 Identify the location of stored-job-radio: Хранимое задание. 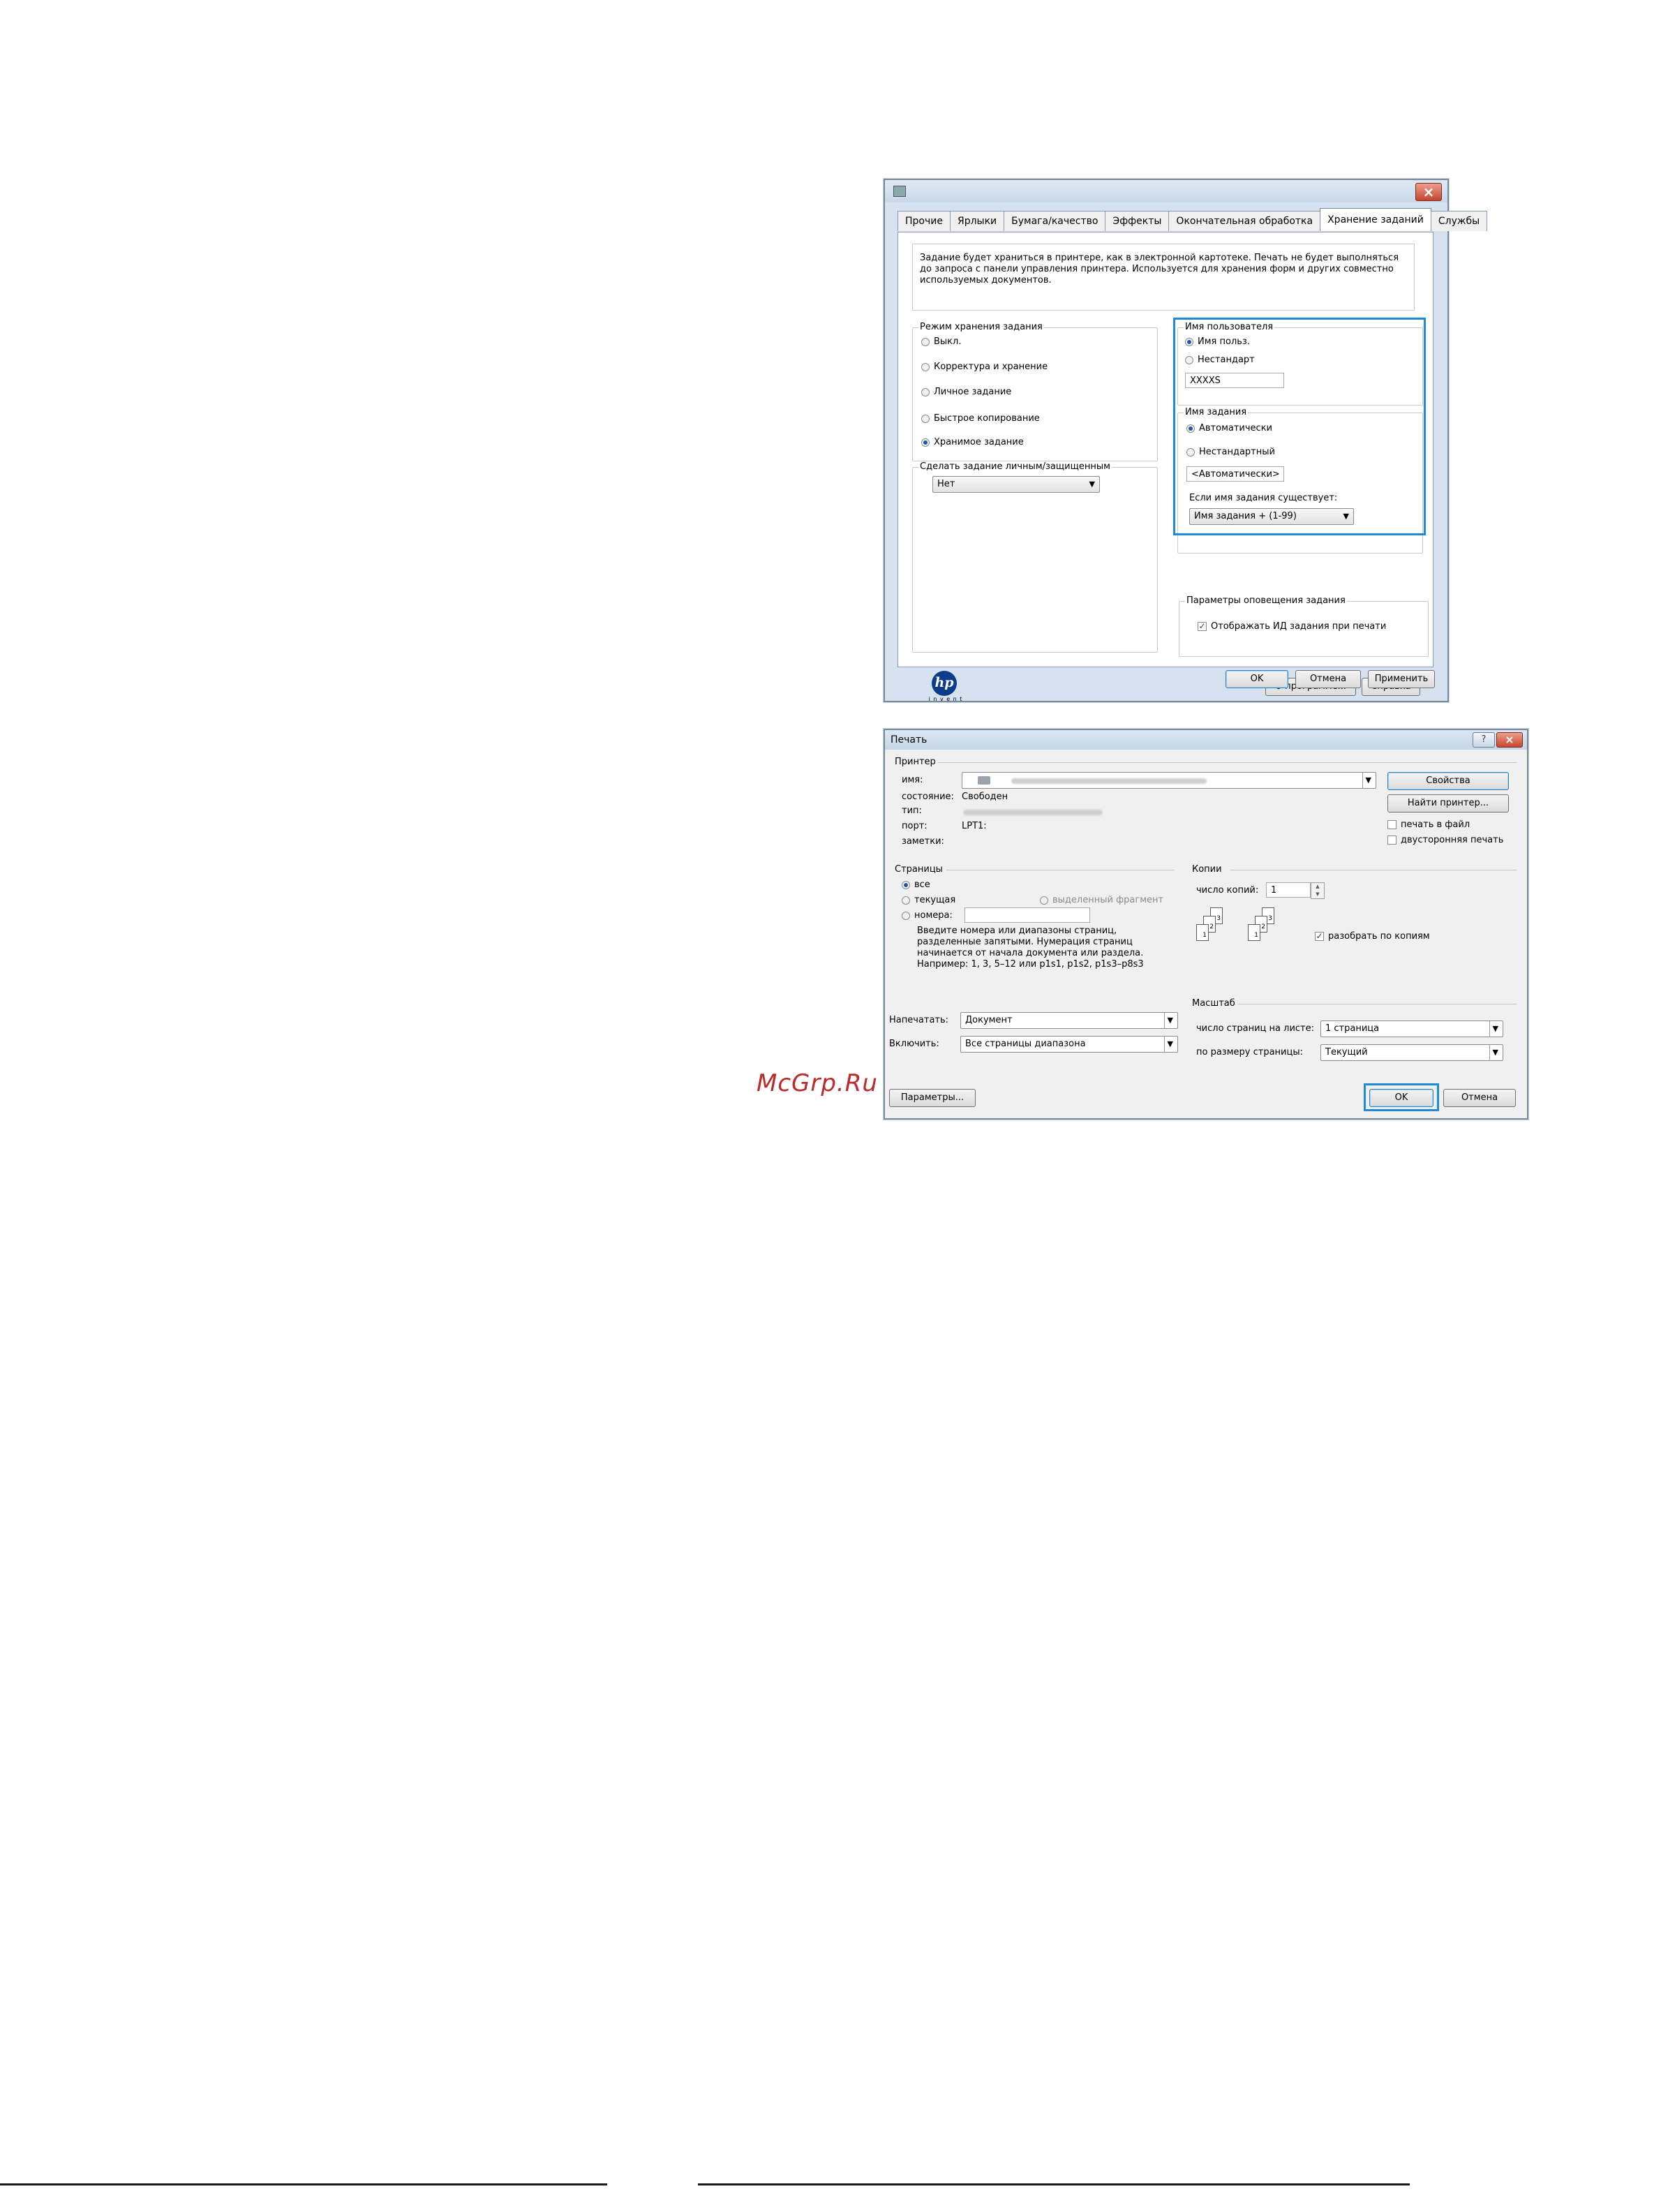
(972, 442).